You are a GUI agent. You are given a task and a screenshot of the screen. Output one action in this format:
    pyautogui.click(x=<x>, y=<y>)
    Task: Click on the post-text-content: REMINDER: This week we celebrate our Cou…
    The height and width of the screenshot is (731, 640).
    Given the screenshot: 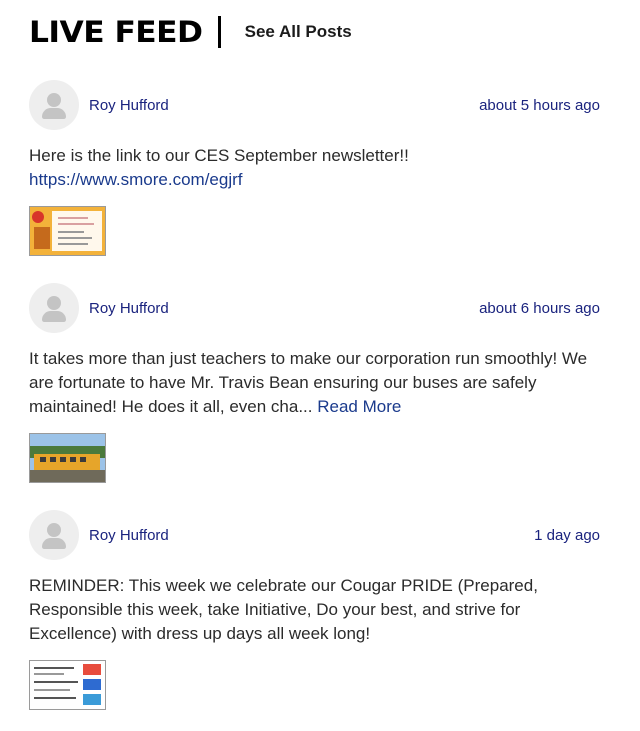 What is the action you would take?
    pyautogui.click(x=283, y=609)
    